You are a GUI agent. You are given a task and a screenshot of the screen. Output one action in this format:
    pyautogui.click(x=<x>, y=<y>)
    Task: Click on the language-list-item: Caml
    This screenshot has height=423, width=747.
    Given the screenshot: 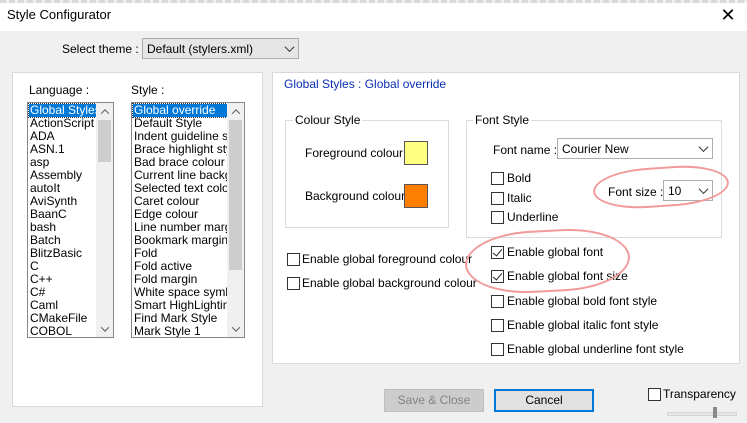 What is the action you would take?
    pyautogui.click(x=63, y=305)
    